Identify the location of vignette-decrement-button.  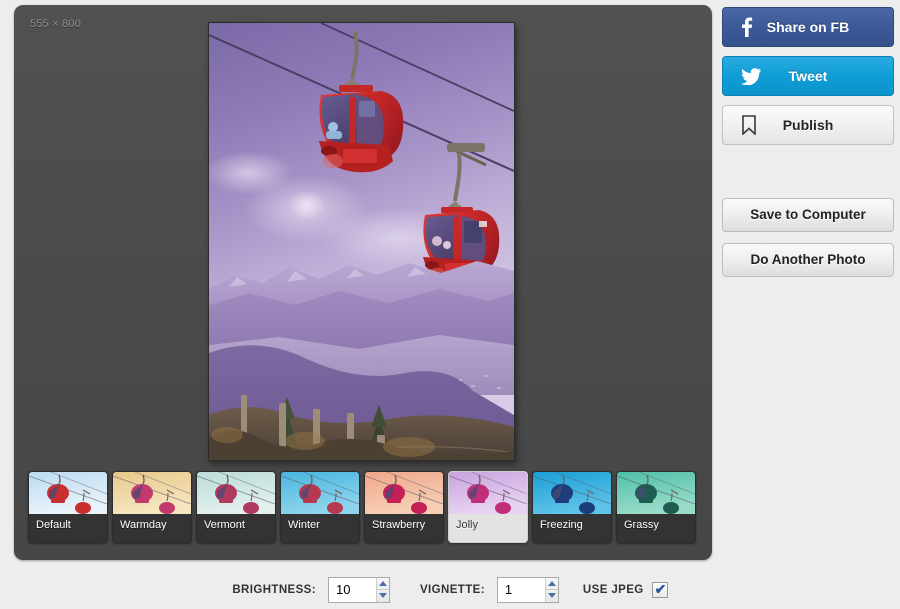
(552, 596).